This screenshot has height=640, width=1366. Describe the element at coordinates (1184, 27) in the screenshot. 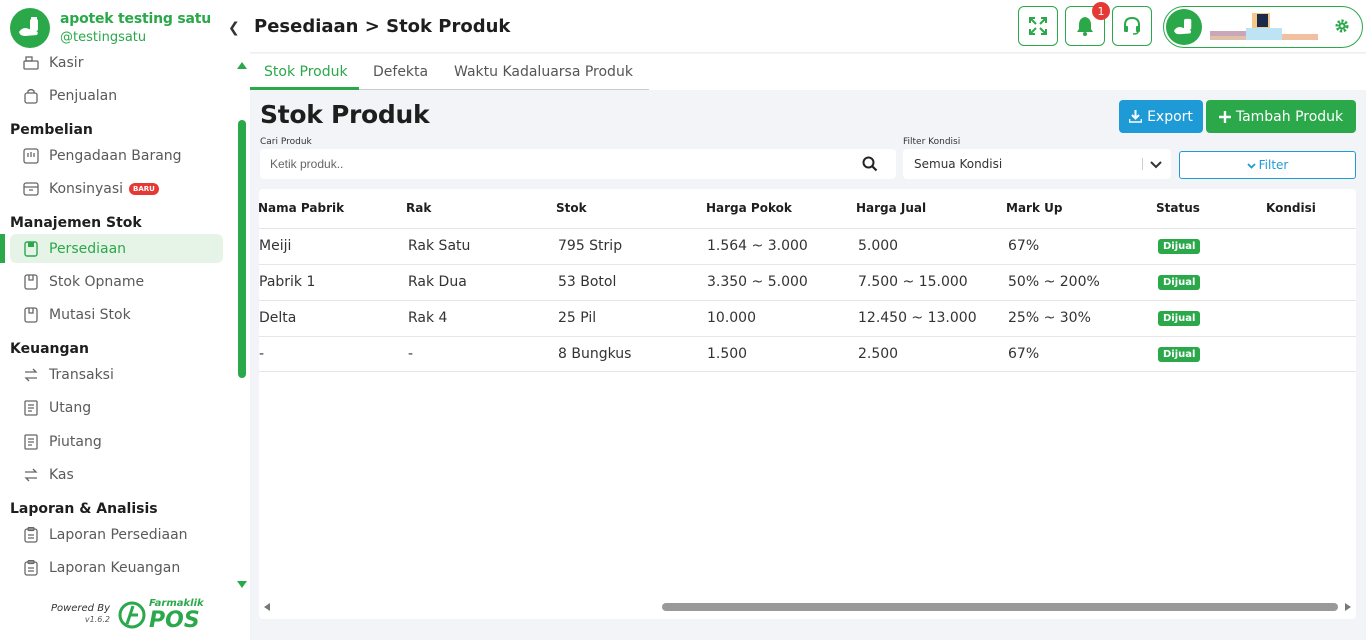

I see `avatar` at that location.